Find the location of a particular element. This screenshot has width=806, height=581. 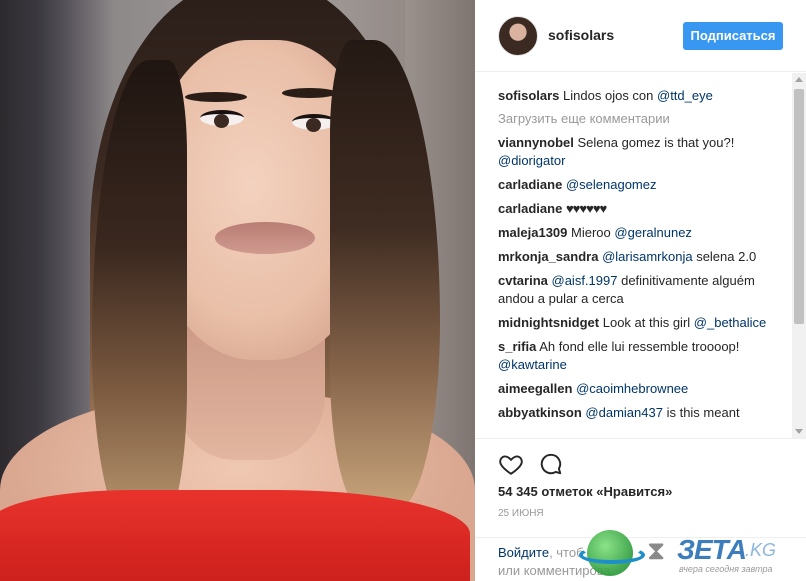

comments-scrollbar is located at coordinates (799, 255).